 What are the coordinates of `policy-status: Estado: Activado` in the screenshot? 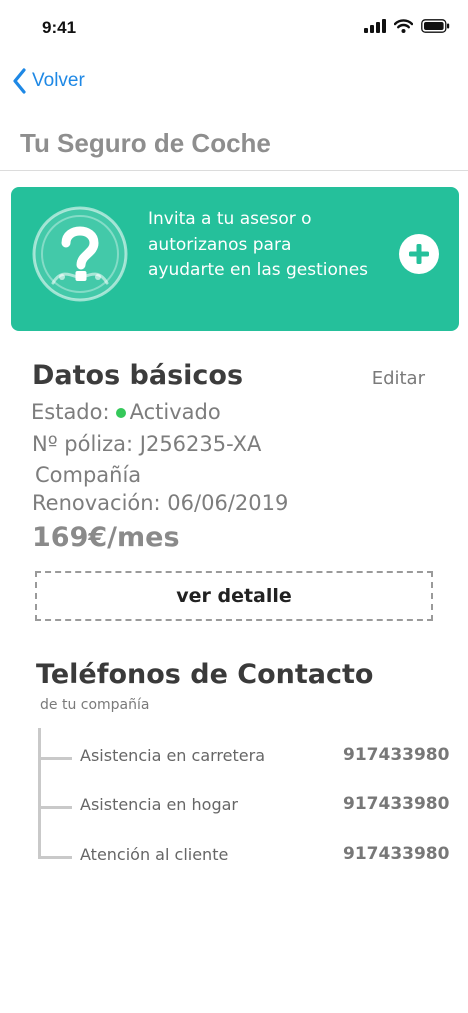 It's located at (126, 412).